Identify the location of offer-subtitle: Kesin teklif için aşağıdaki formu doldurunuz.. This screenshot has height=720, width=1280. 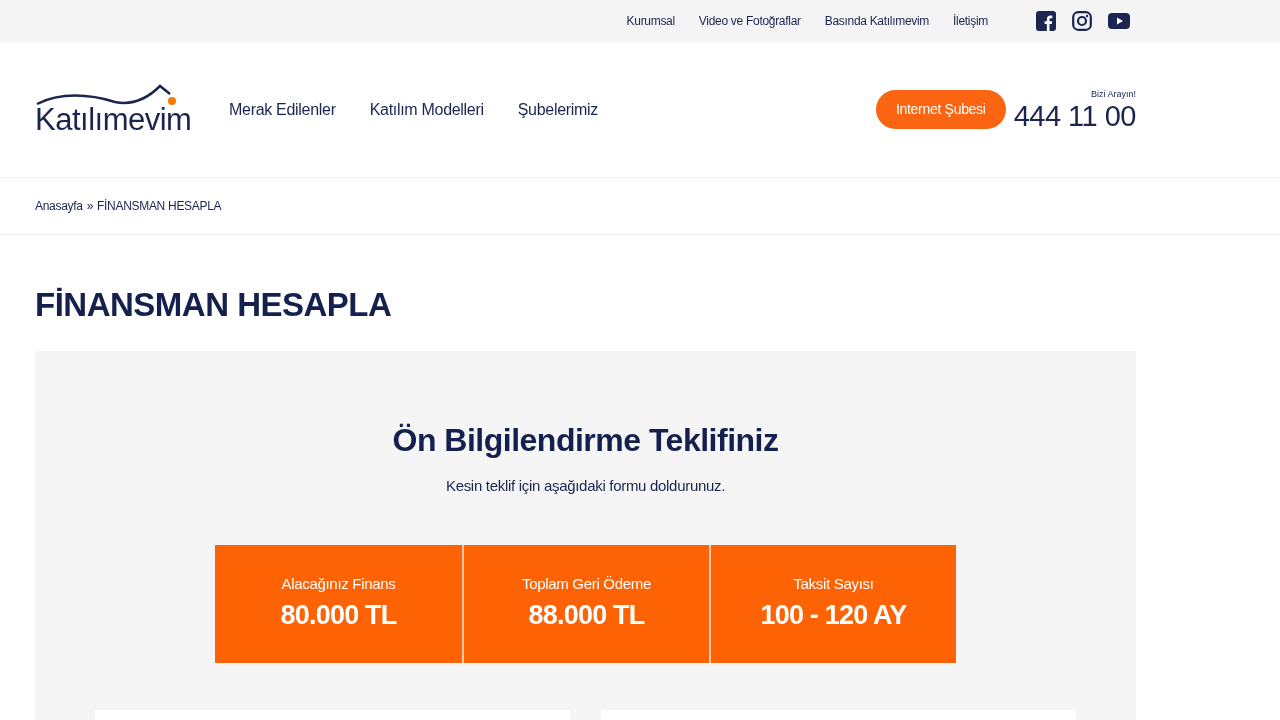
(585, 486).